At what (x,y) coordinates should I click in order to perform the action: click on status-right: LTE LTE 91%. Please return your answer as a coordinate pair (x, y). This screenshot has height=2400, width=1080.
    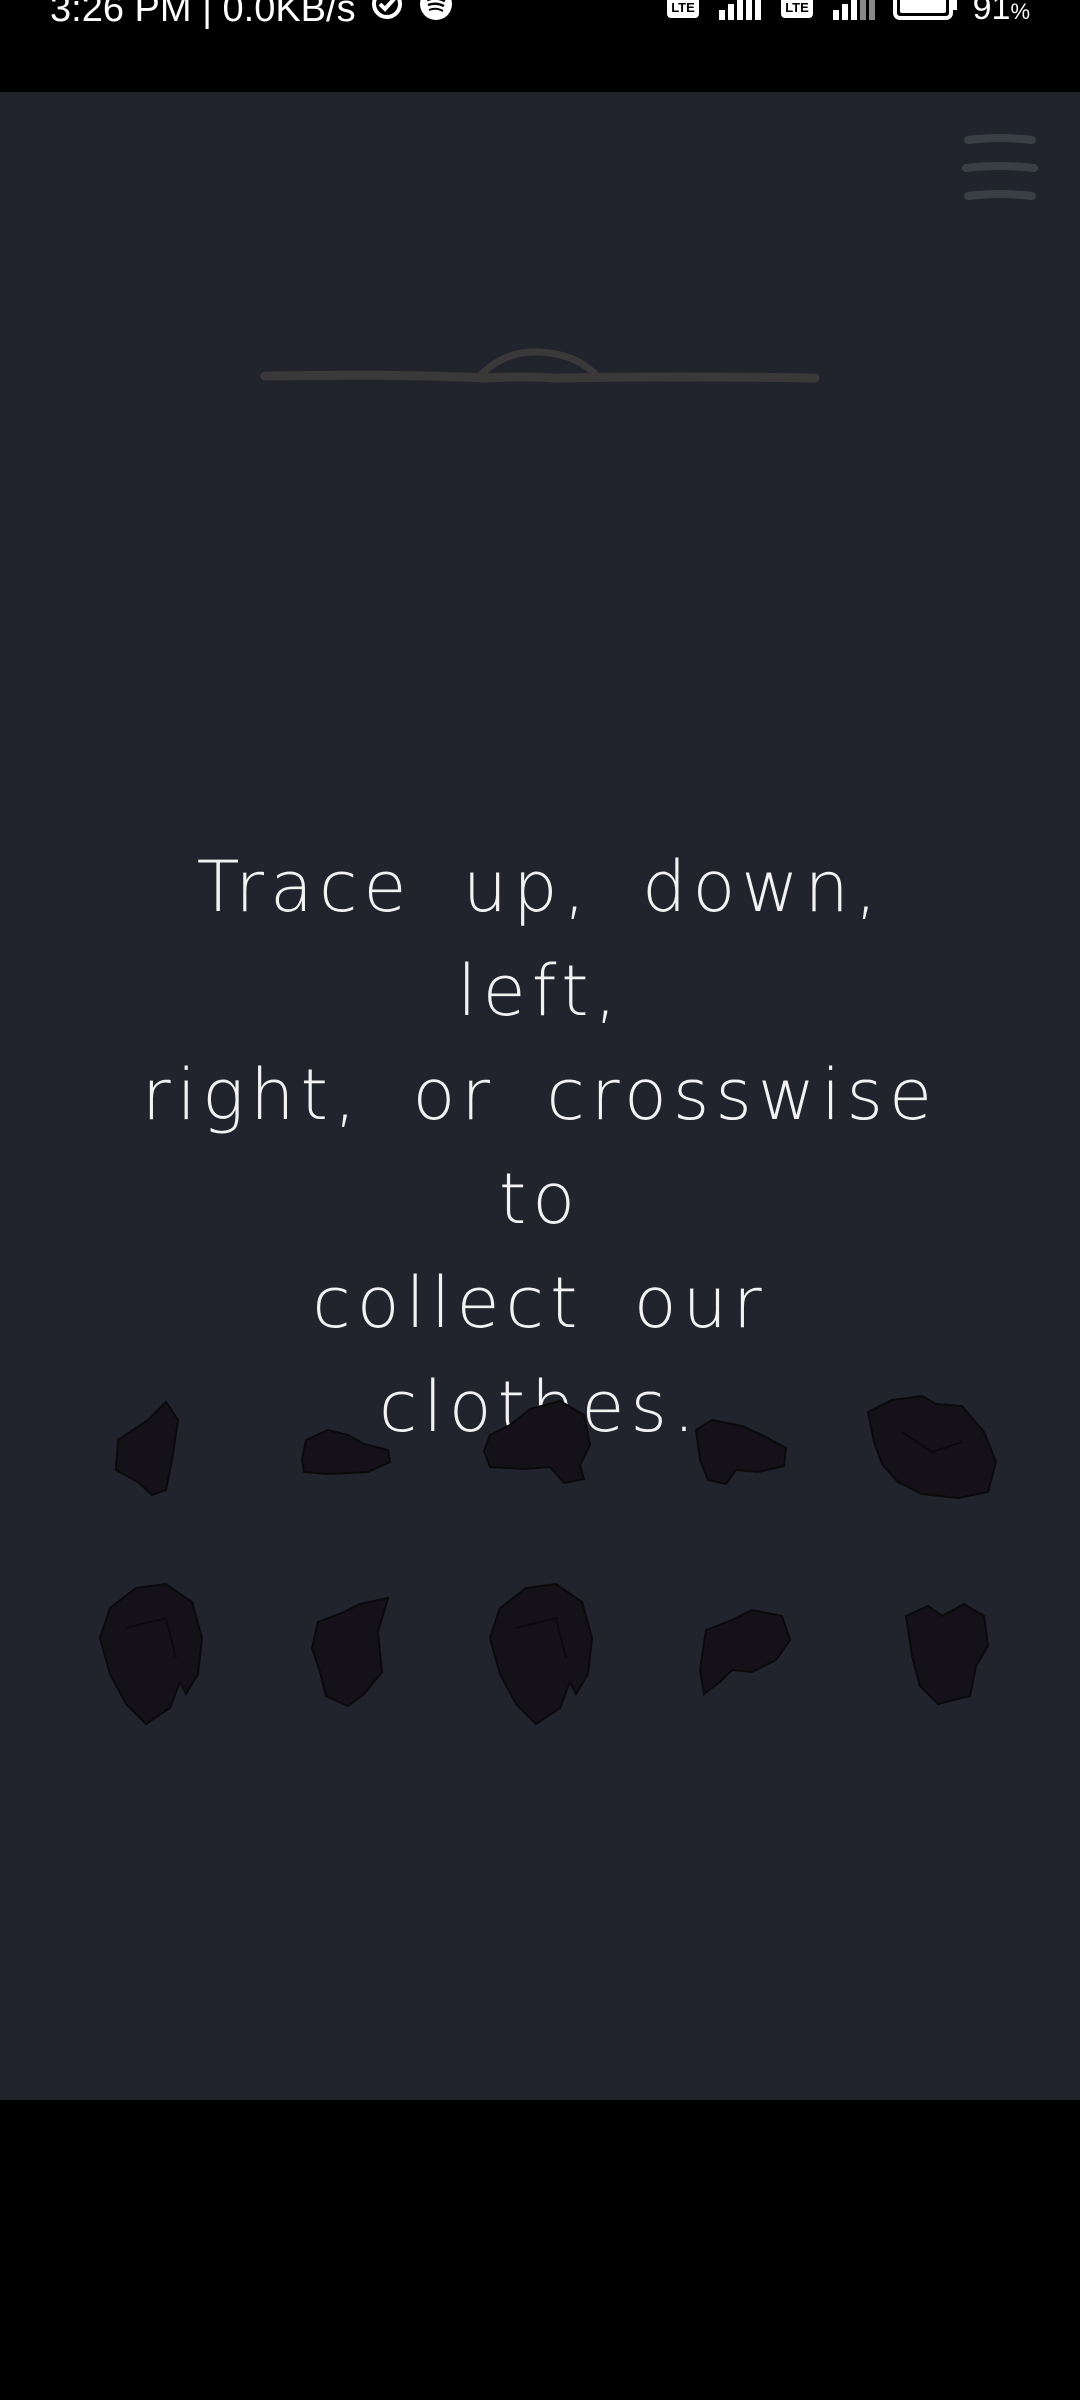
    Looking at the image, I should click on (847, 15).